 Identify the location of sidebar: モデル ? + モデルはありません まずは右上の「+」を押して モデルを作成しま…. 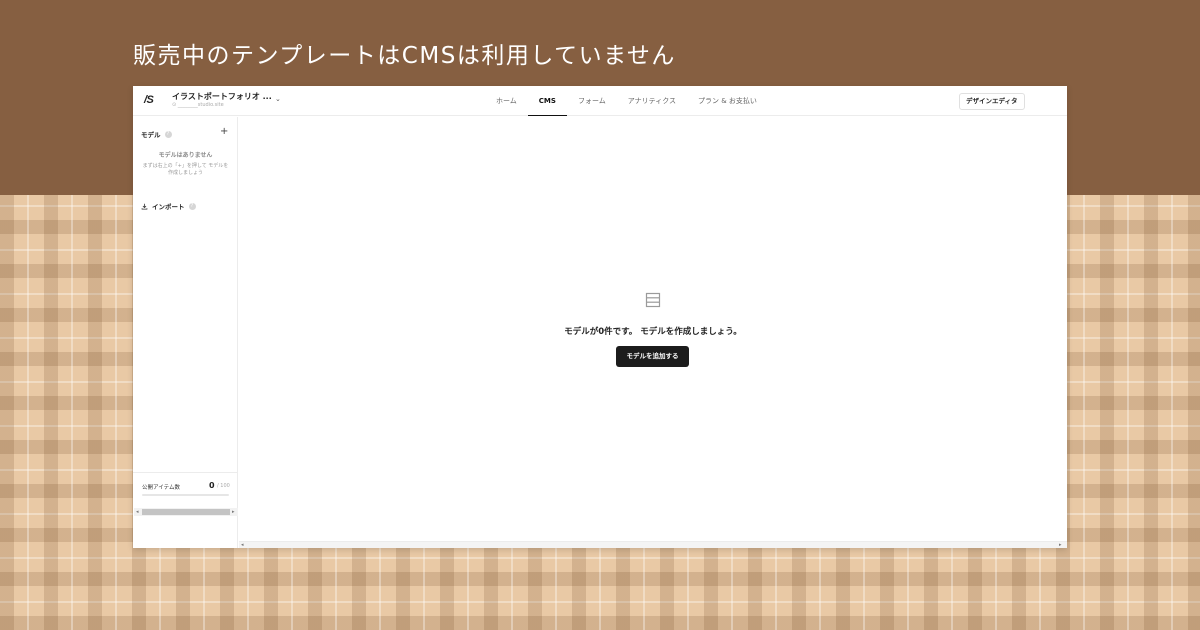
(185, 332).